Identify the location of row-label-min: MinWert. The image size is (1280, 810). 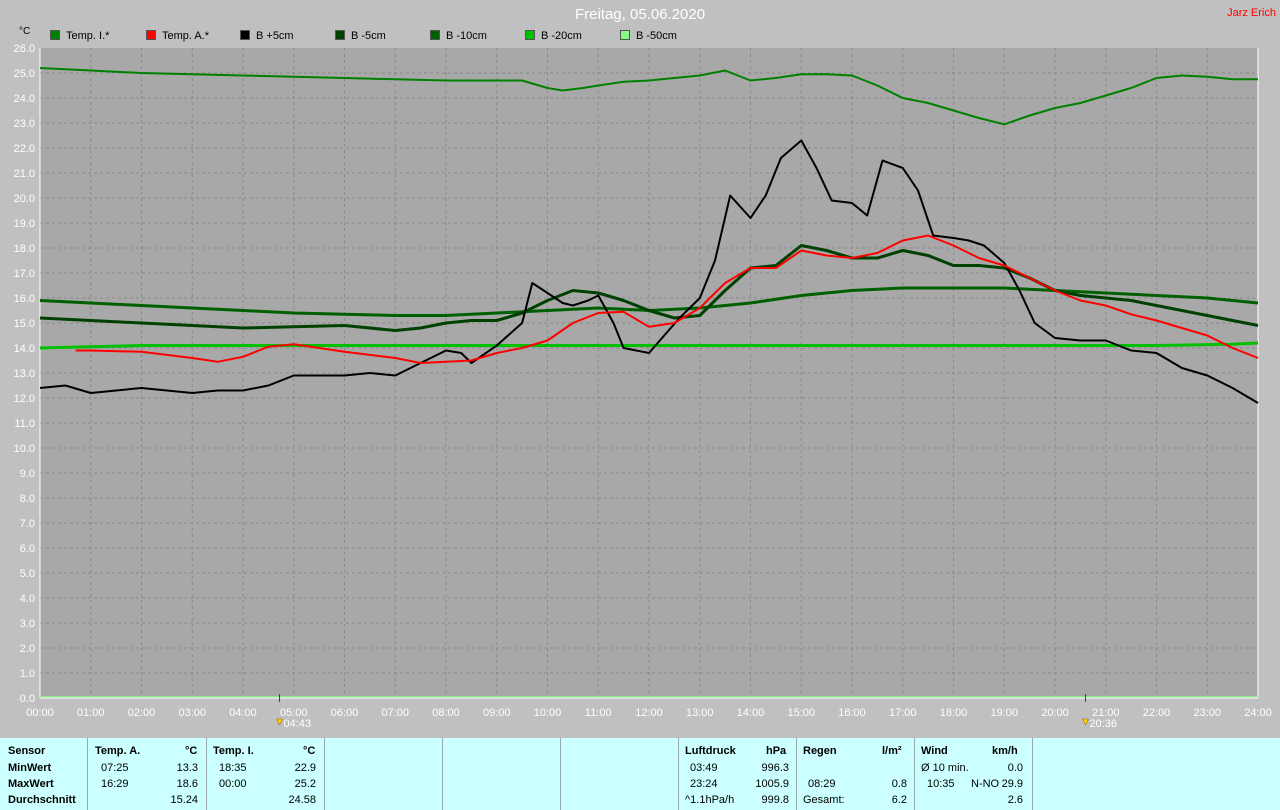
(30, 768).